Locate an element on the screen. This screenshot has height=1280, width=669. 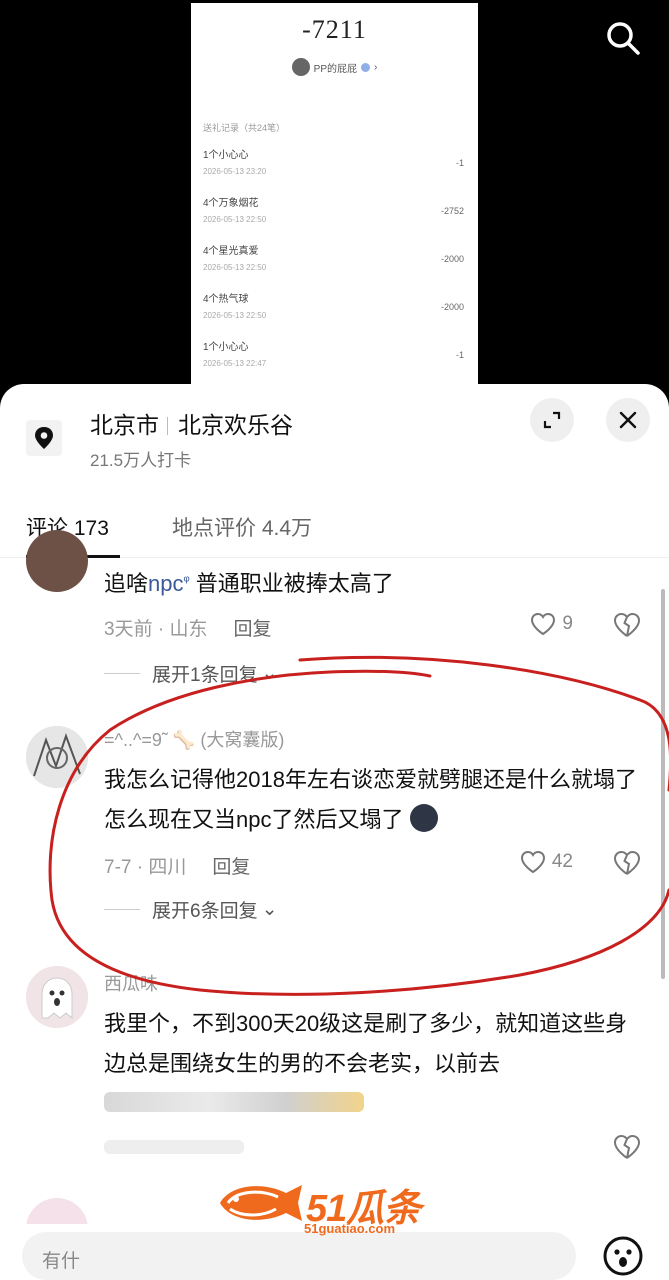
gift-row: 4个万象烟花 2026-05-13 22:50 -2752 is located at coordinates (333, 214).